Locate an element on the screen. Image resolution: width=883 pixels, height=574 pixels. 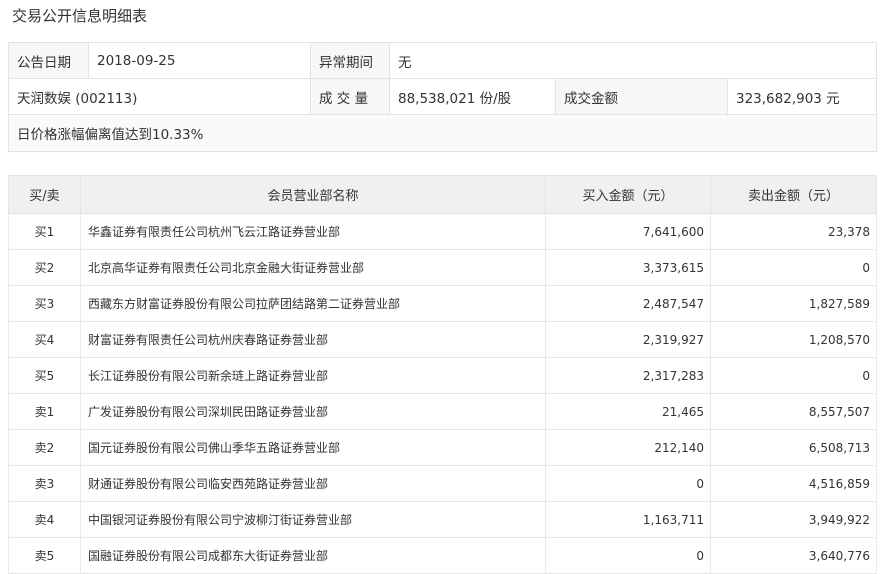
cell-side: 买2 is located at coordinates (44, 267).